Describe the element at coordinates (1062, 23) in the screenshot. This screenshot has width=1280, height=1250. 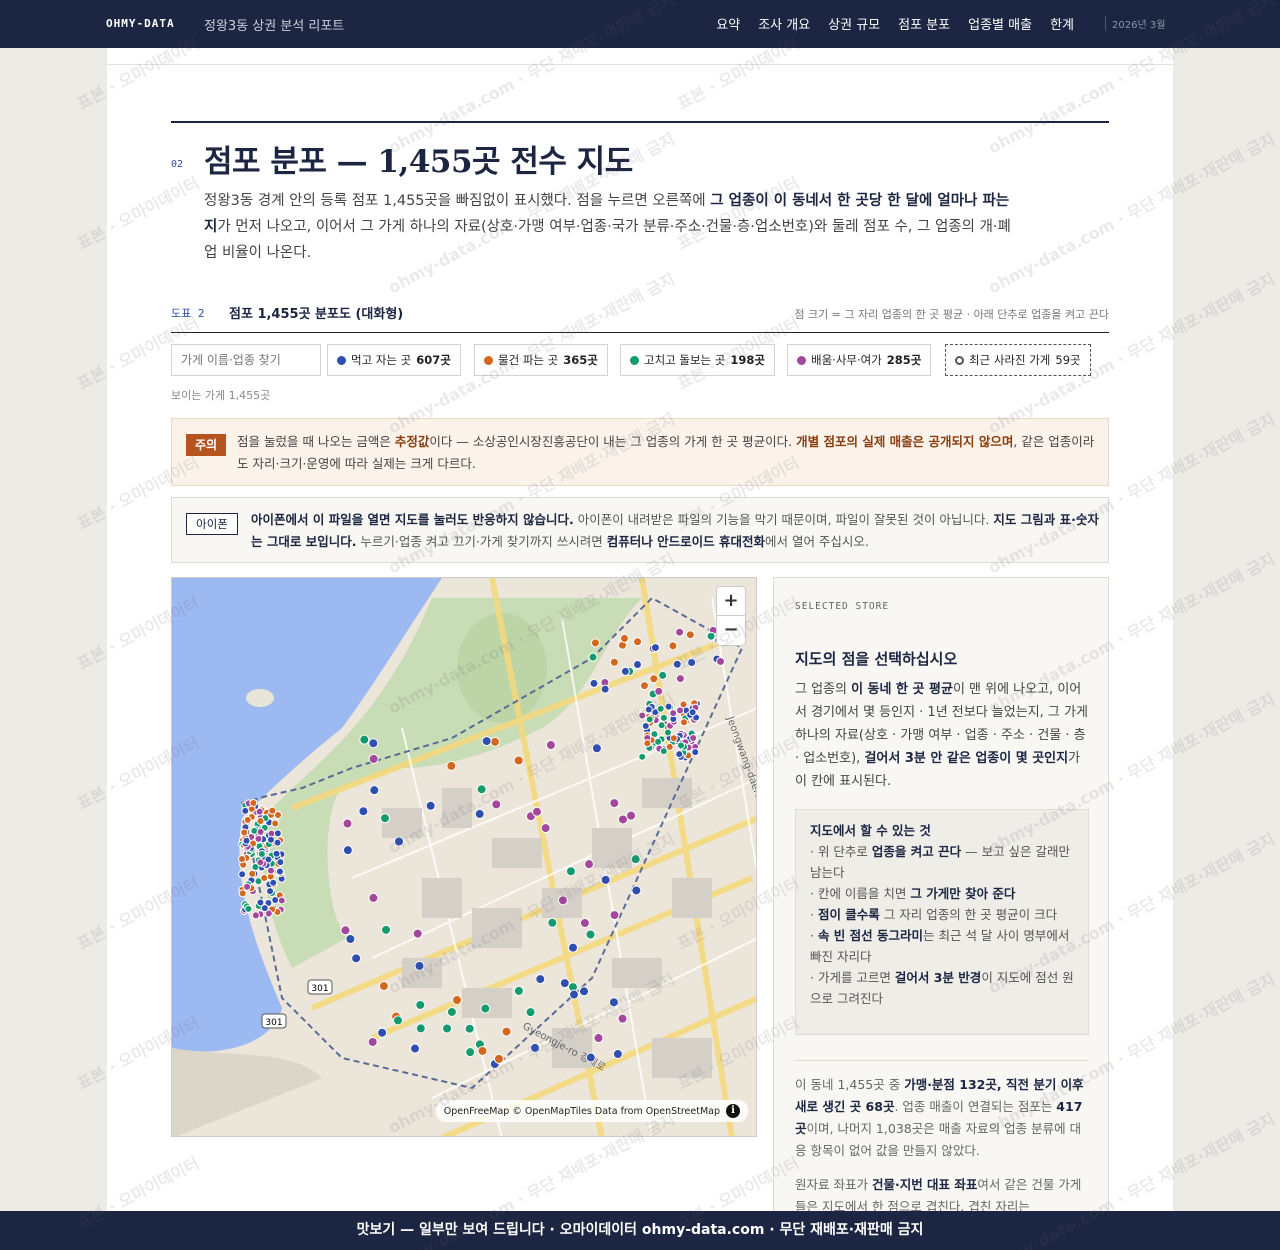
I see `nav-link-limits: 한계` at that location.